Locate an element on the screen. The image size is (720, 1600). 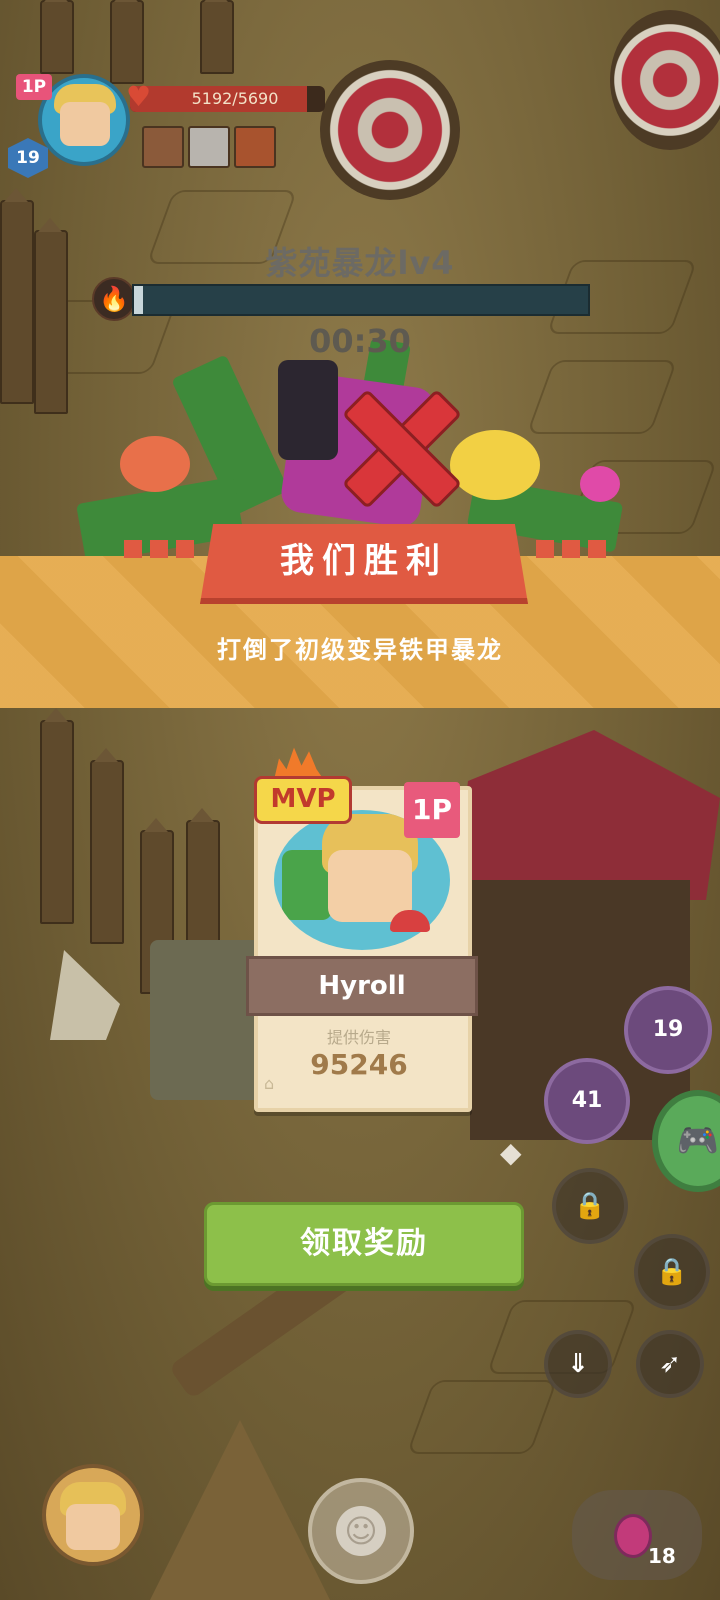
bow-skill-icon: ➶ is located at coordinates (670, 1364).